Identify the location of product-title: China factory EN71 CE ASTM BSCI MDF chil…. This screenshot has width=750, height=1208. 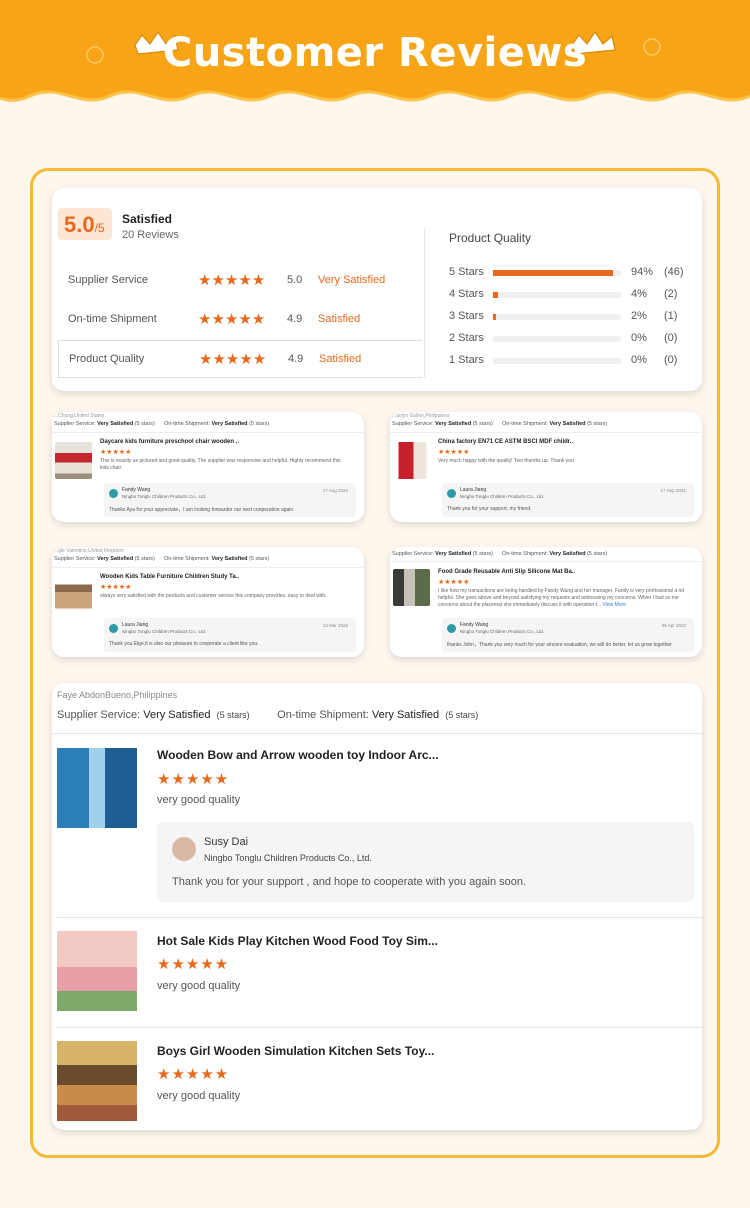
(505, 442).